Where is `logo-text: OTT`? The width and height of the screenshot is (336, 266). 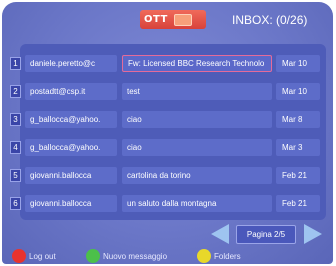
logo-text: OTT is located at coordinates (156, 19).